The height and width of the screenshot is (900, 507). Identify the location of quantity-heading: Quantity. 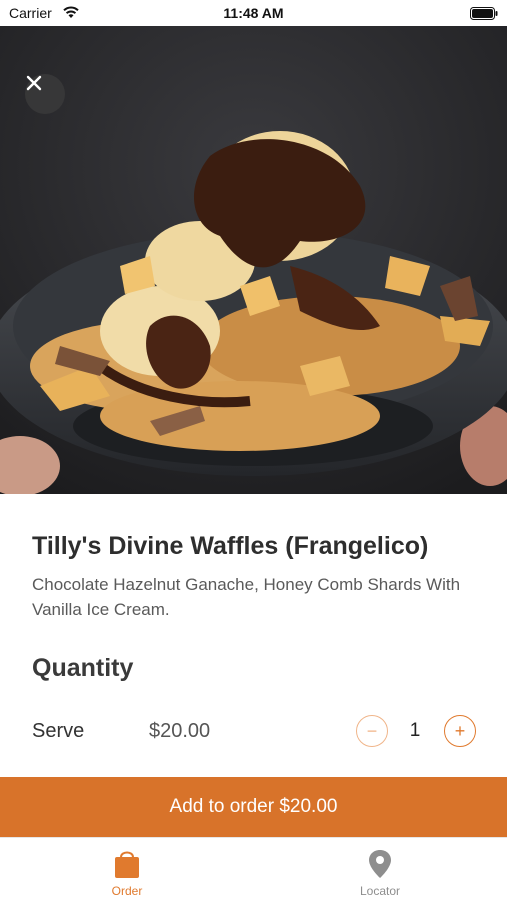
(83, 668).